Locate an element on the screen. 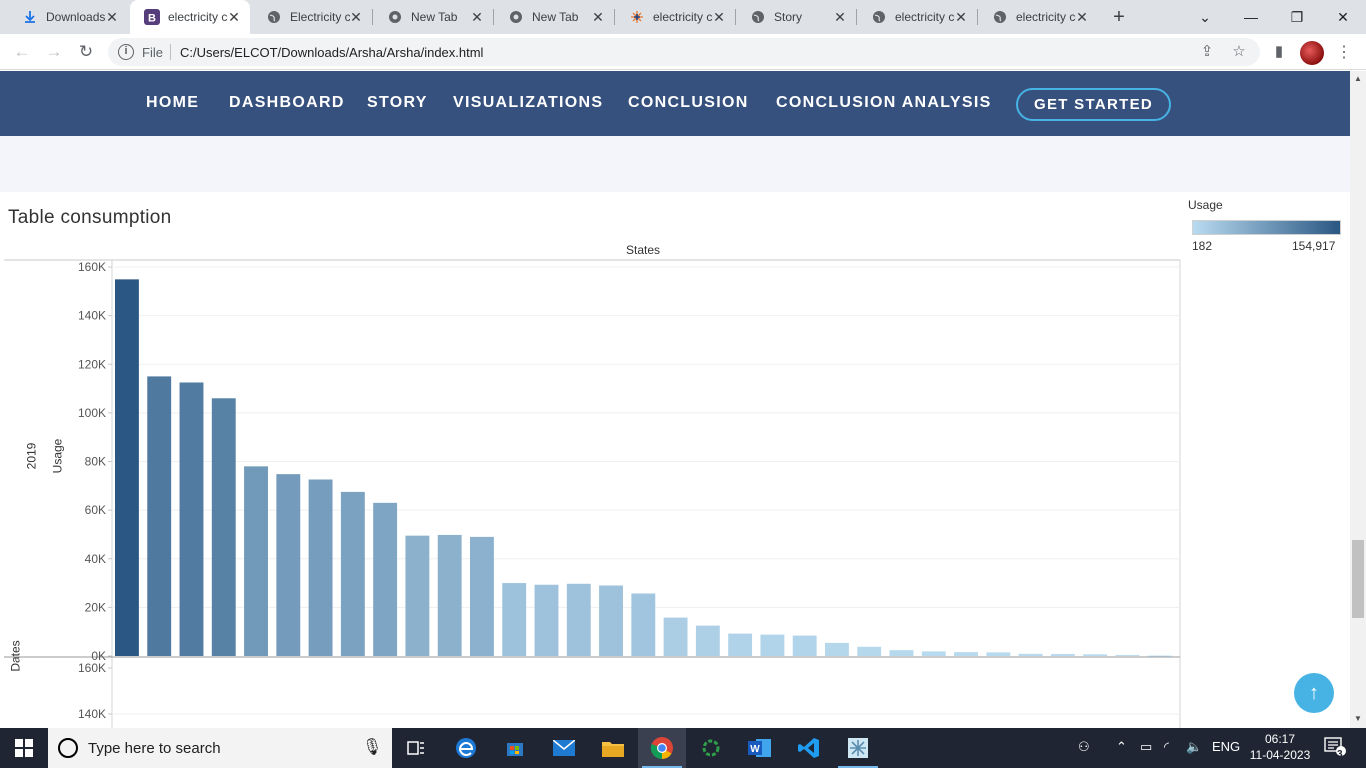 The image size is (1366, 768). tableau-icon is located at coordinates (637, 17).